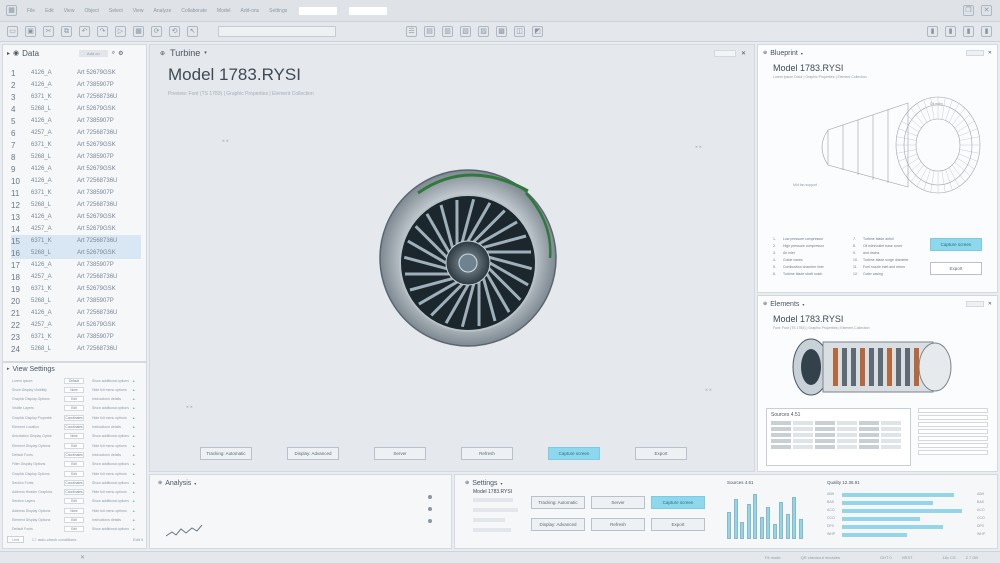  What do you see at coordinates (69, 11) in the screenshot?
I see `menu-view: View` at bounding box center [69, 11].